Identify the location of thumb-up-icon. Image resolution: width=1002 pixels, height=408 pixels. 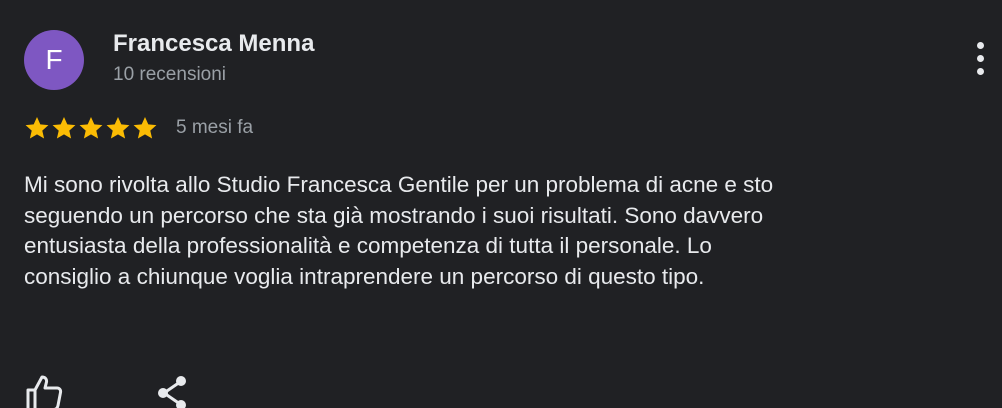
(44, 391).